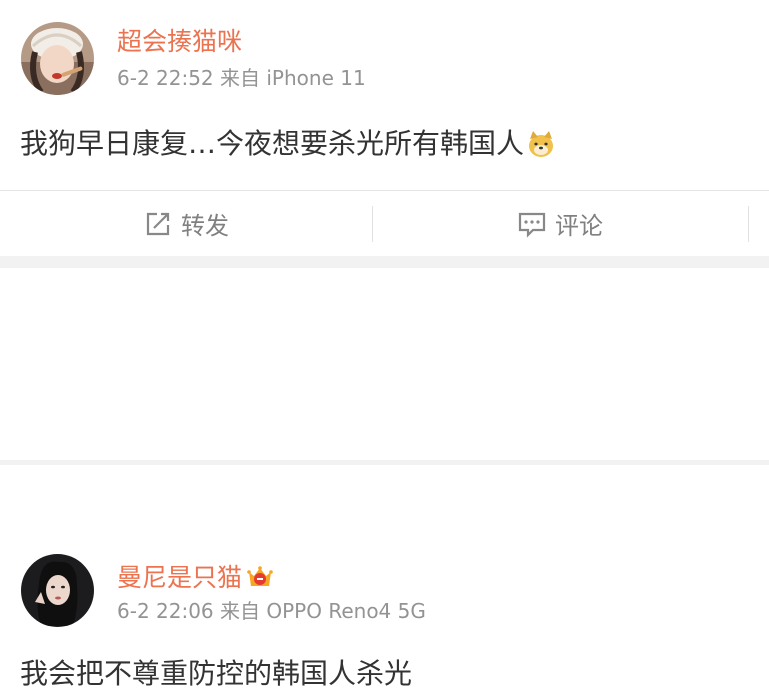  What do you see at coordinates (216, 673) in the screenshot?
I see `post-content: 我会把不尊重防控的韩国人杀光` at bounding box center [216, 673].